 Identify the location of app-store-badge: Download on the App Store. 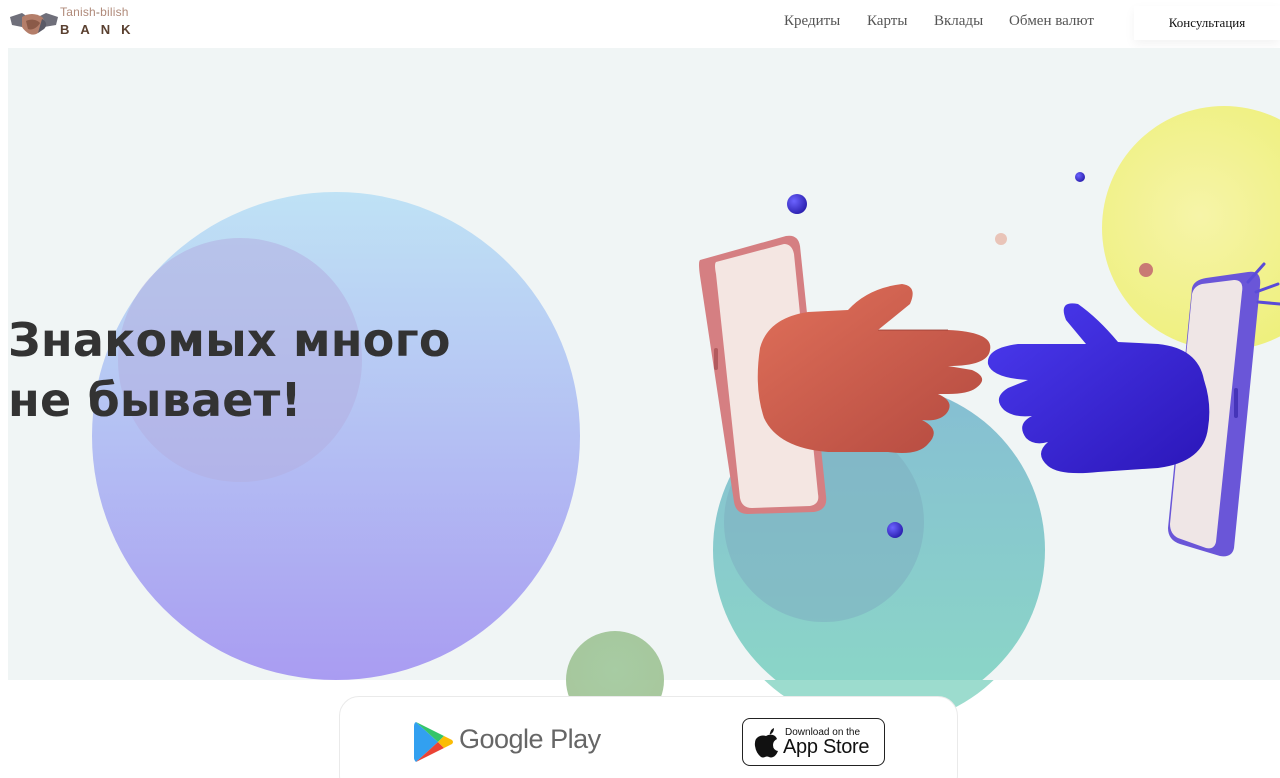
(813, 742).